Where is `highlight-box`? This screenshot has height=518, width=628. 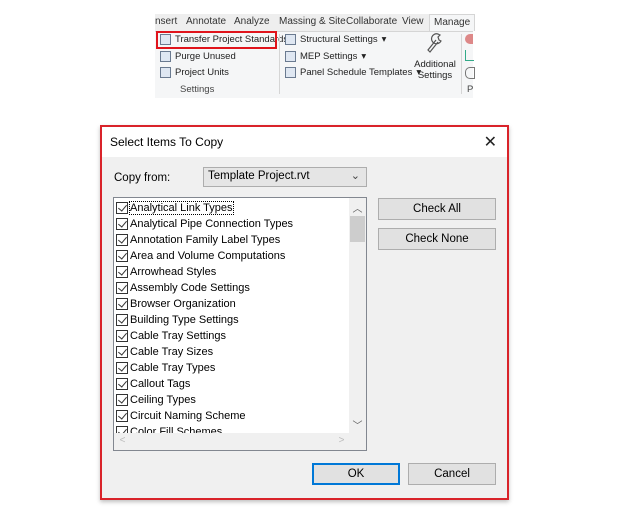
highlight-box is located at coordinates (216, 40).